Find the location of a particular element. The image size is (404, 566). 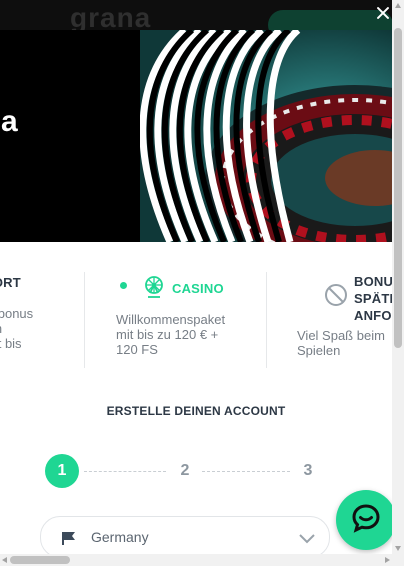

step-2: 2 is located at coordinates (185, 471).